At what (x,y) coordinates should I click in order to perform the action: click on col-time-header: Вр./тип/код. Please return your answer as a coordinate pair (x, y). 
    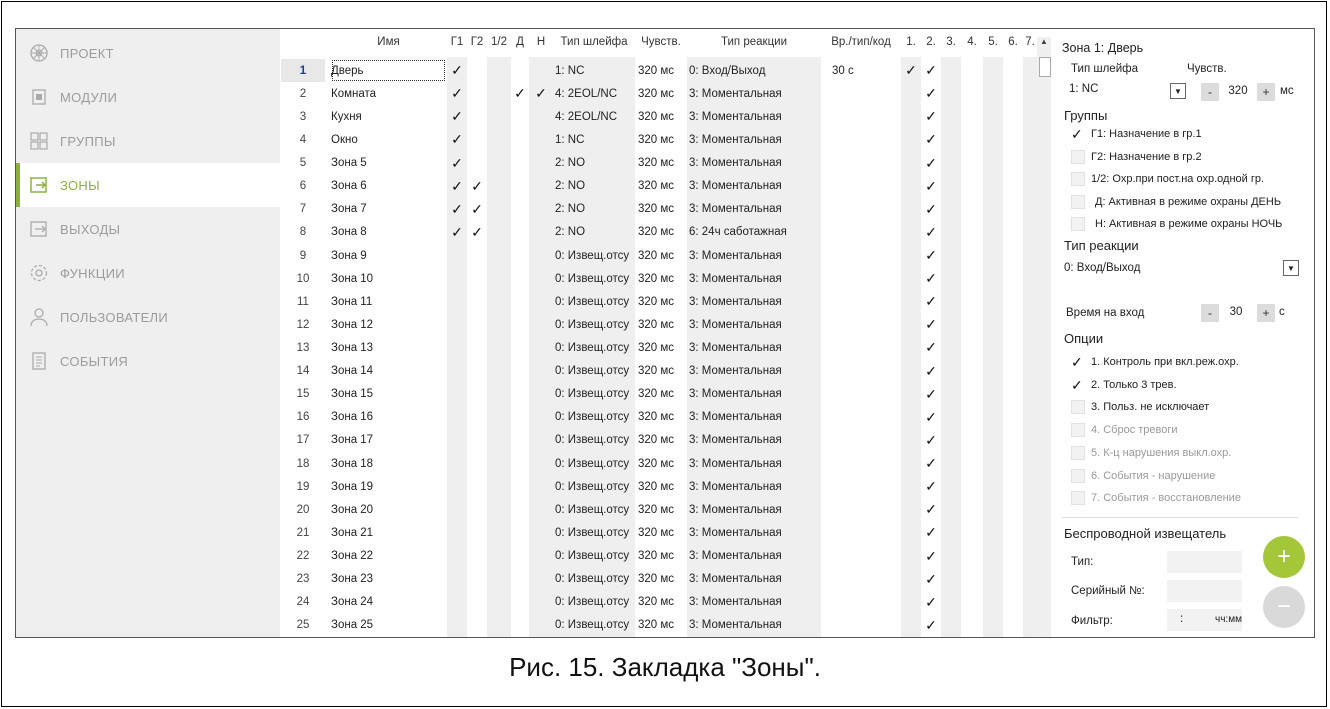
    Looking at the image, I should click on (861, 42).